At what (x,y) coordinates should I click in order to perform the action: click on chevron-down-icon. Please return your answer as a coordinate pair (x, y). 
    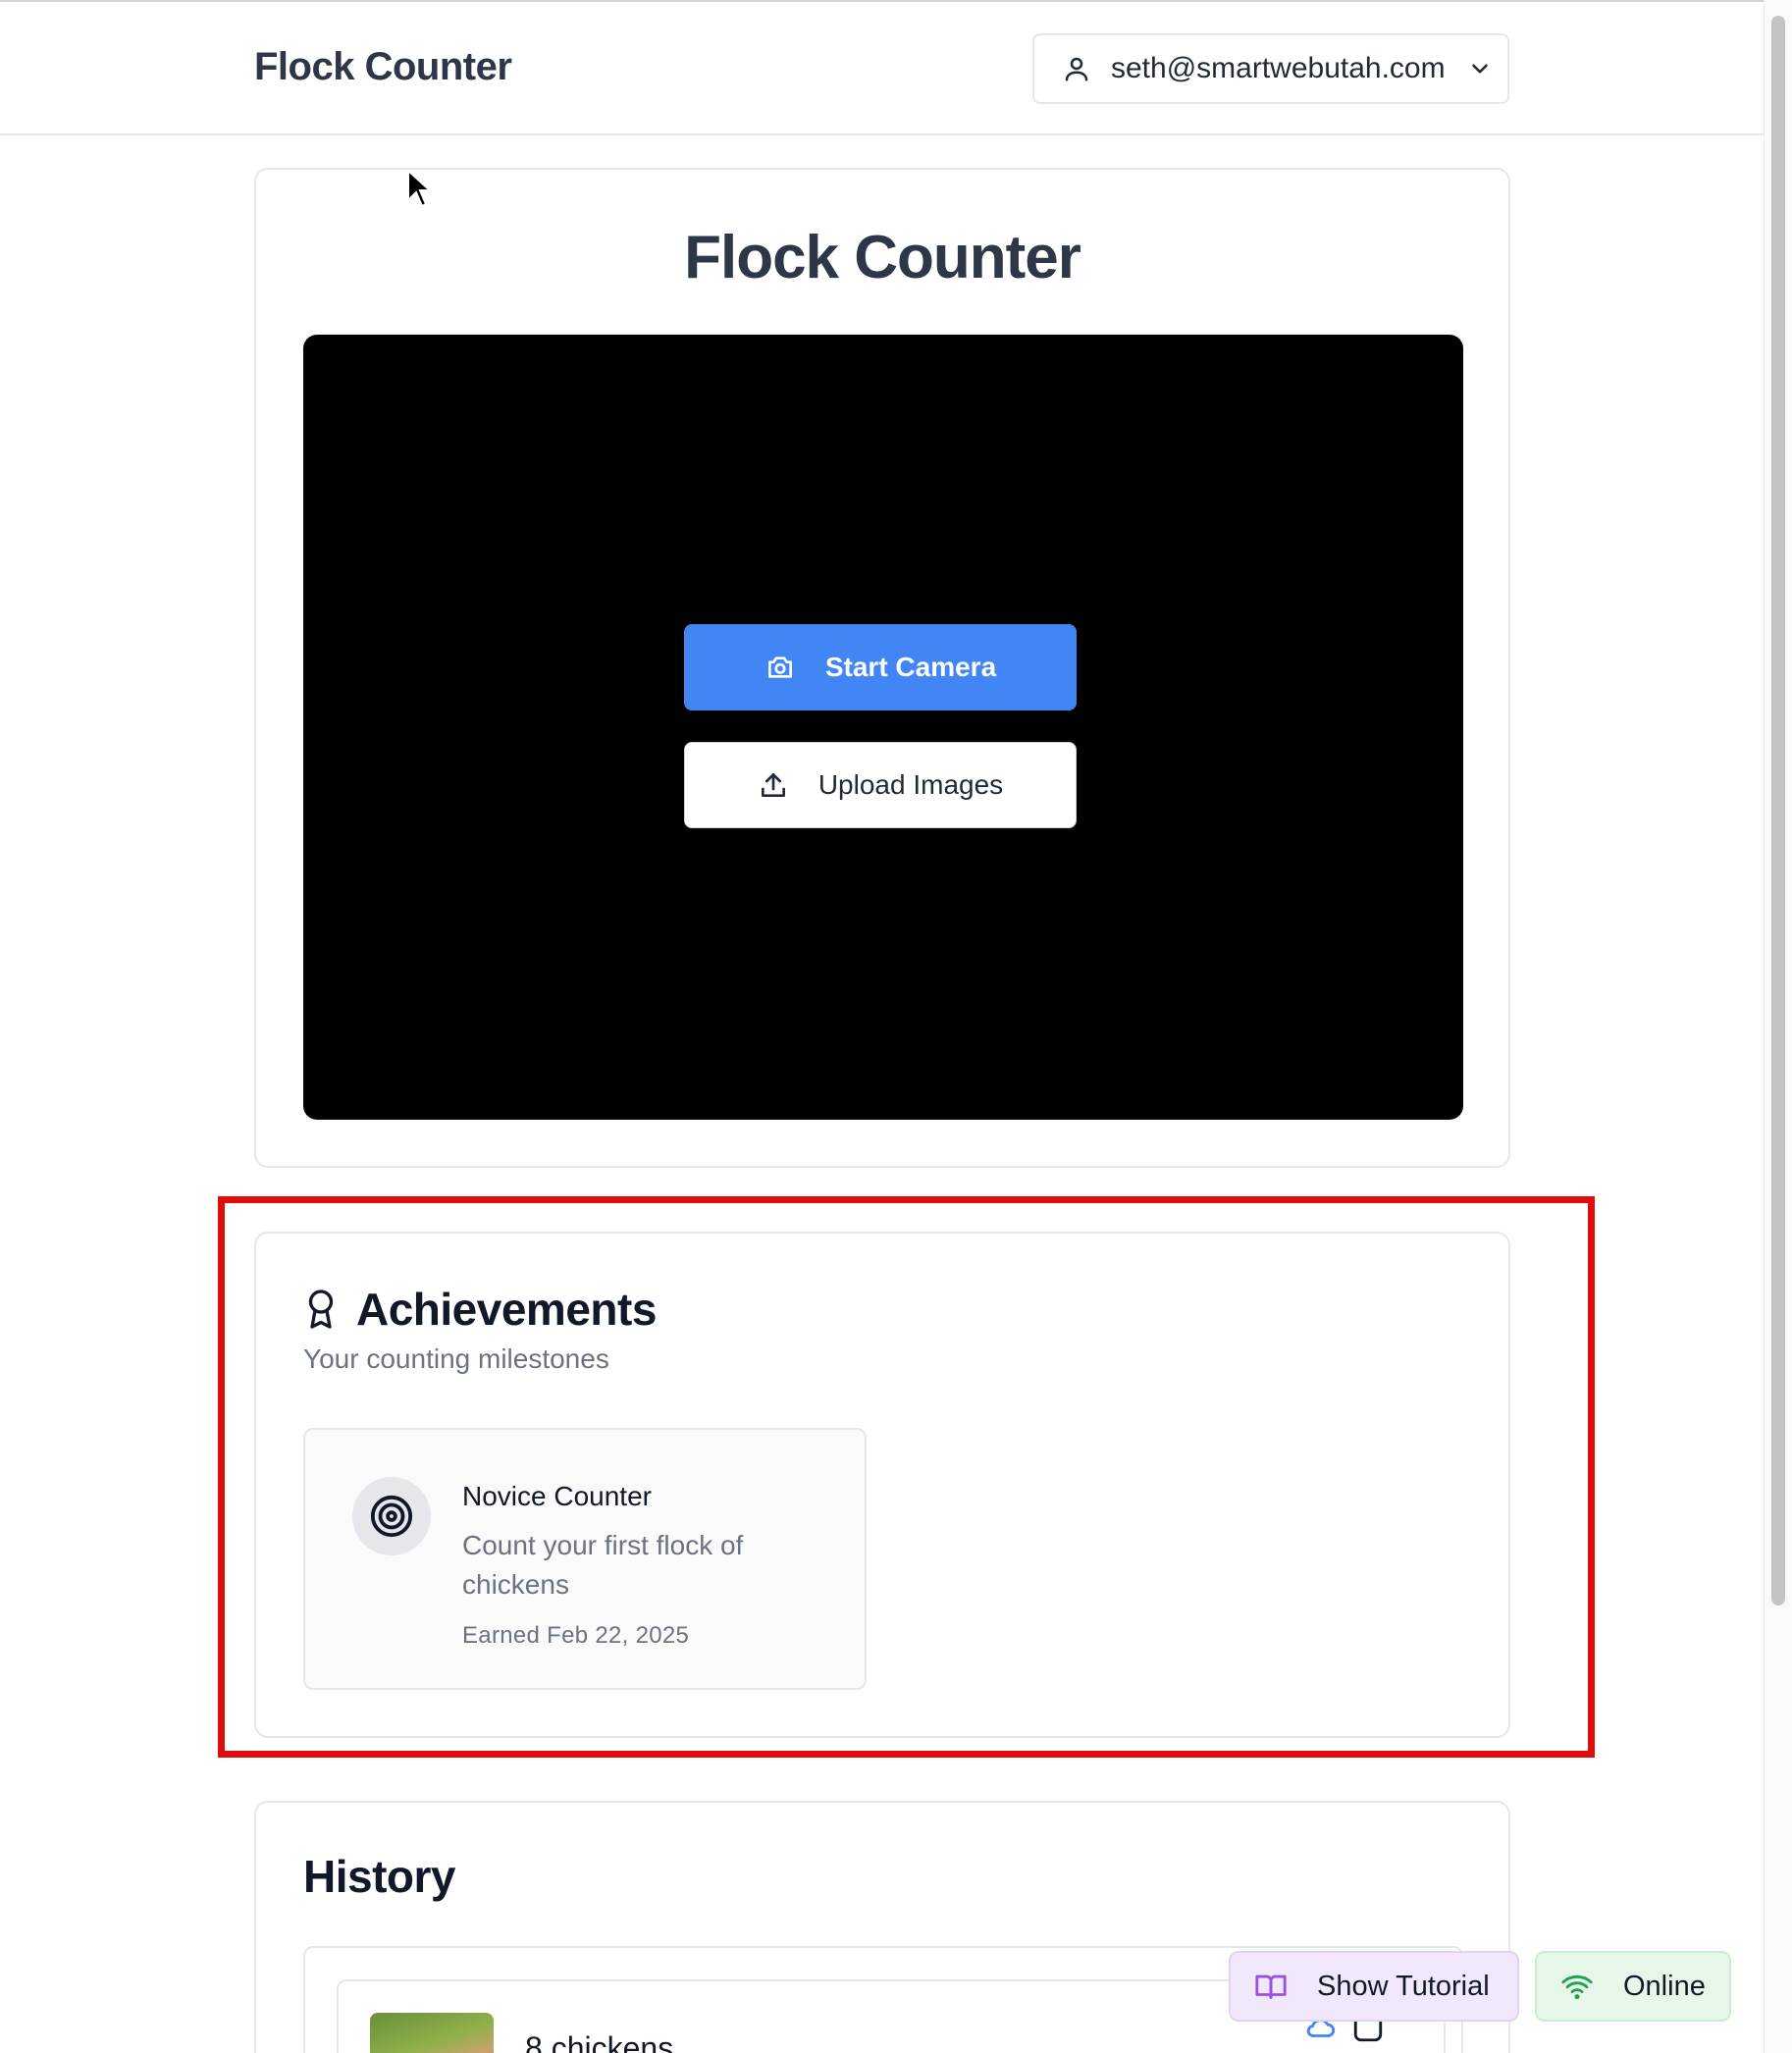
    Looking at the image, I should click on (1479, 69).